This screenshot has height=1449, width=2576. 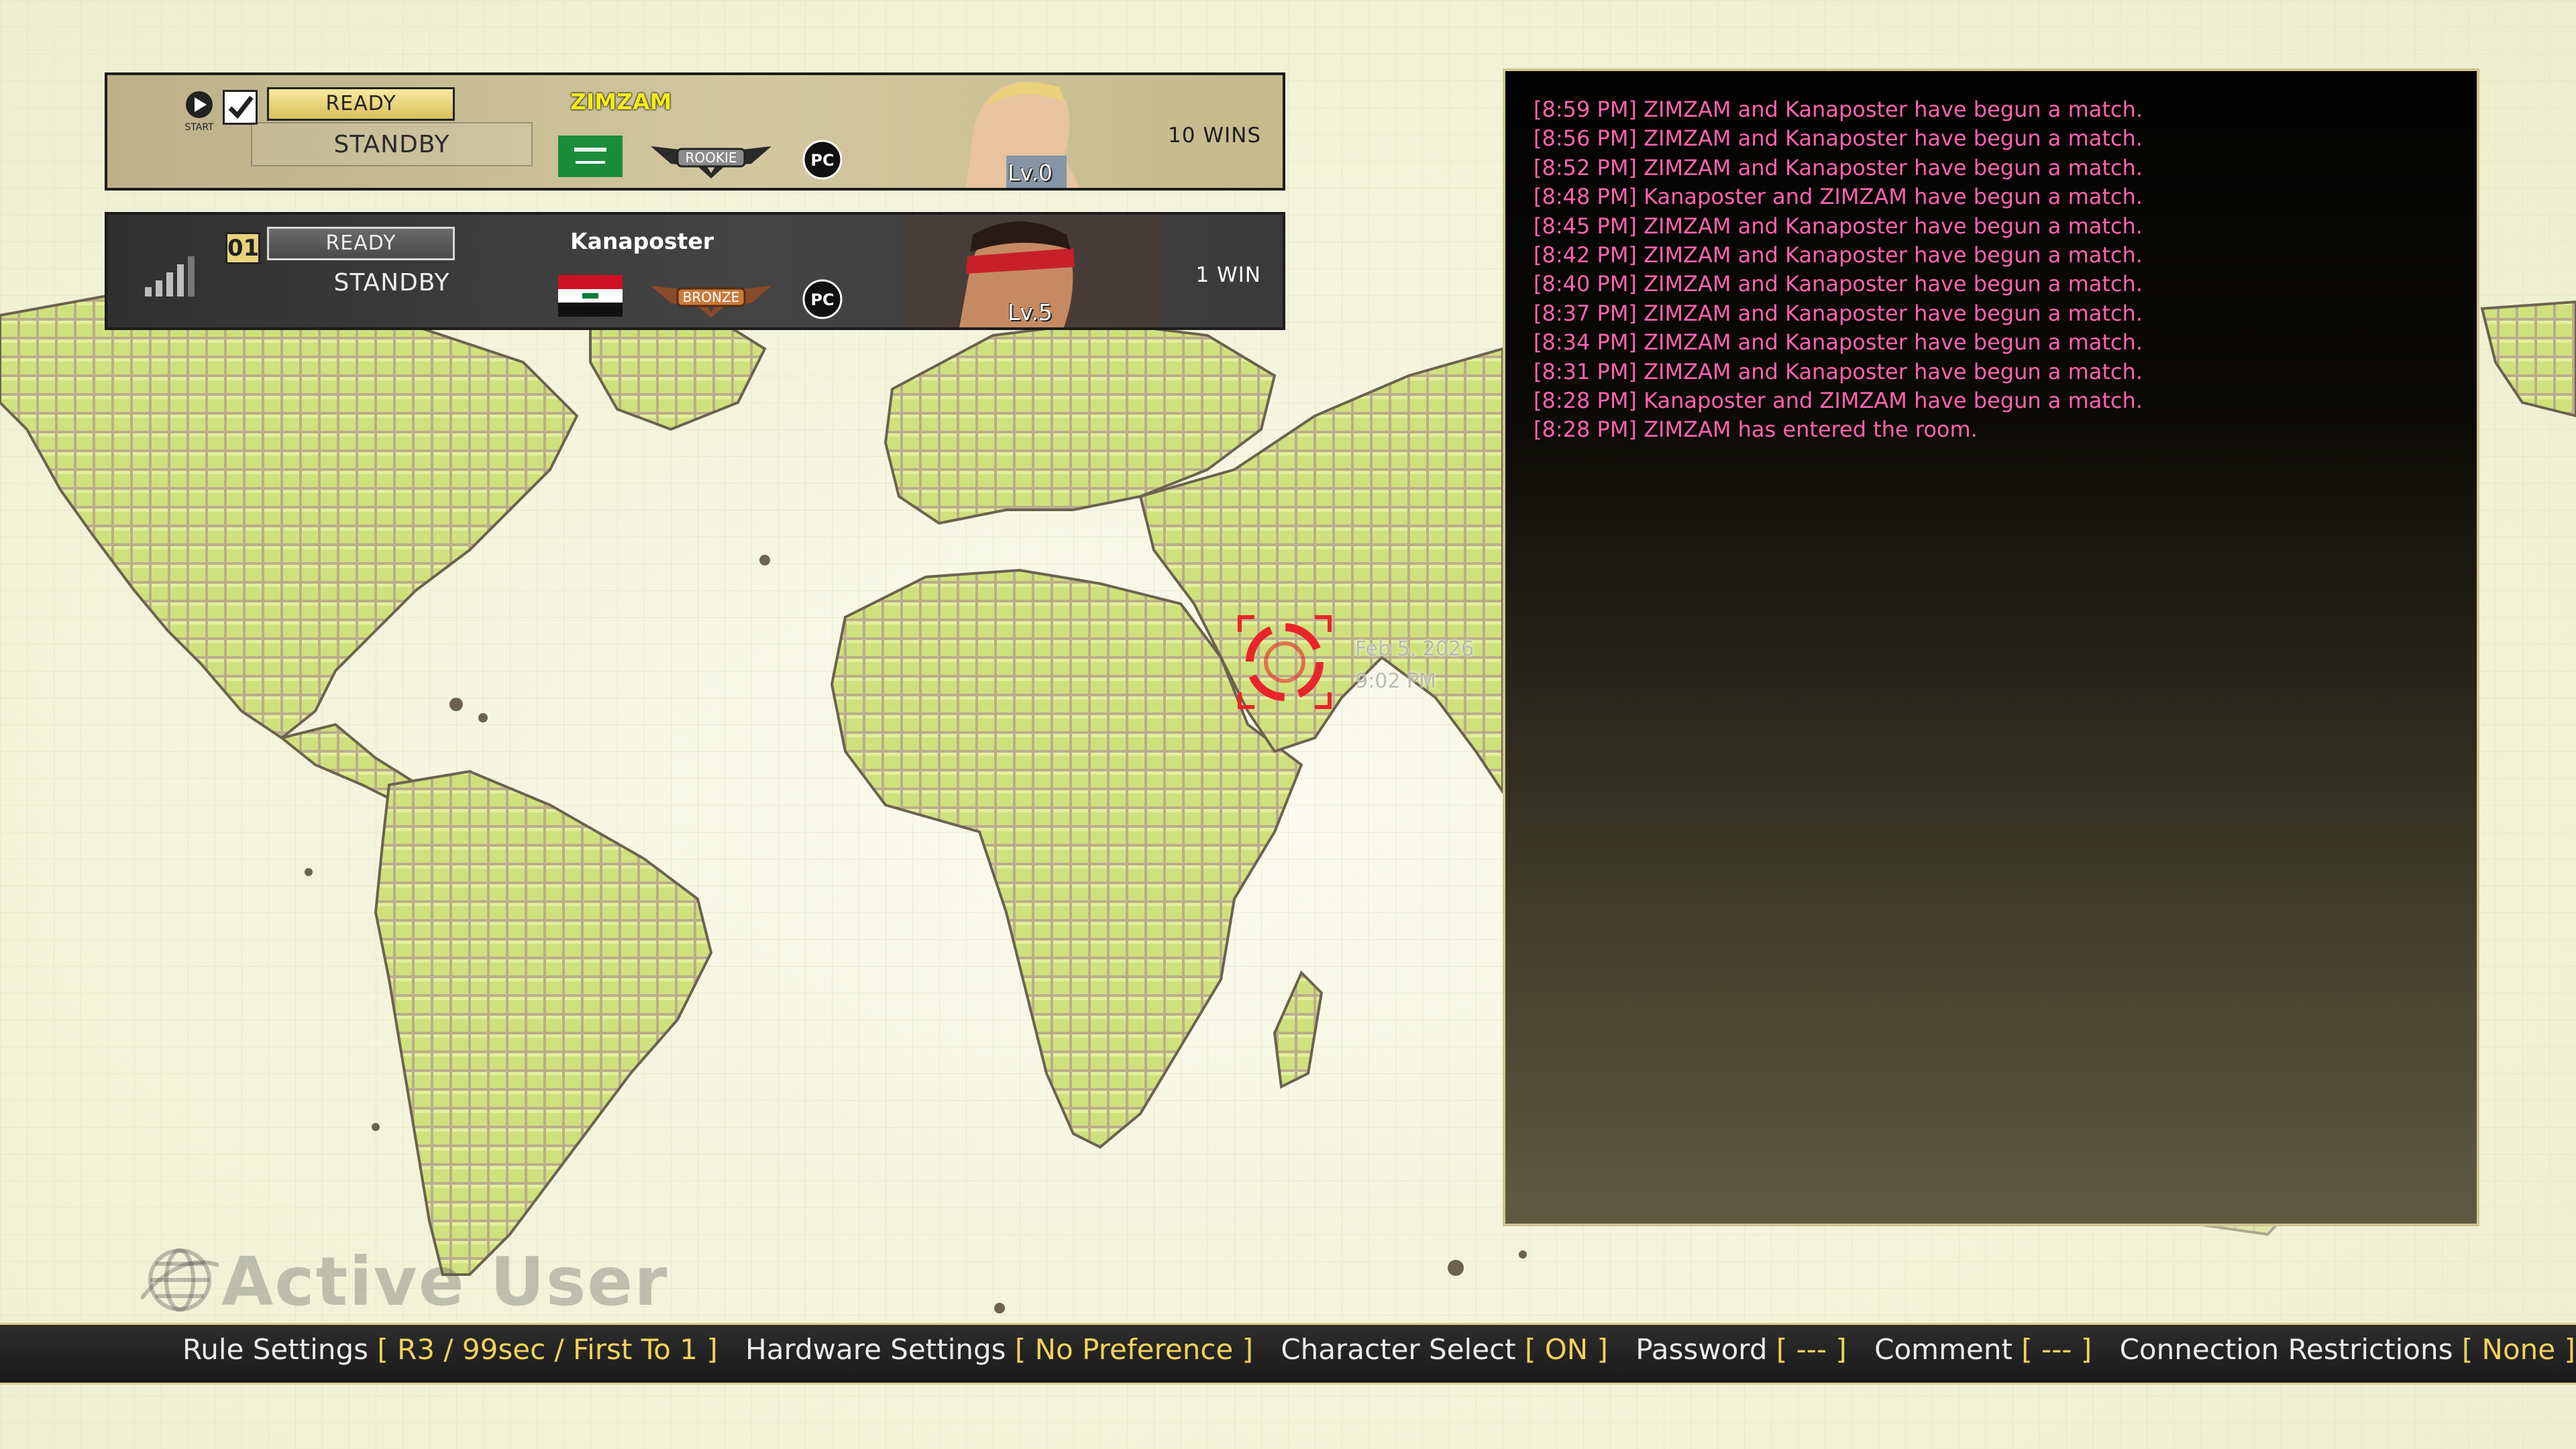 What do you see at coordinates (1030, 173) in the screenshot?
I see `player-level: Lv.0` at bounding box center [1030, 173].